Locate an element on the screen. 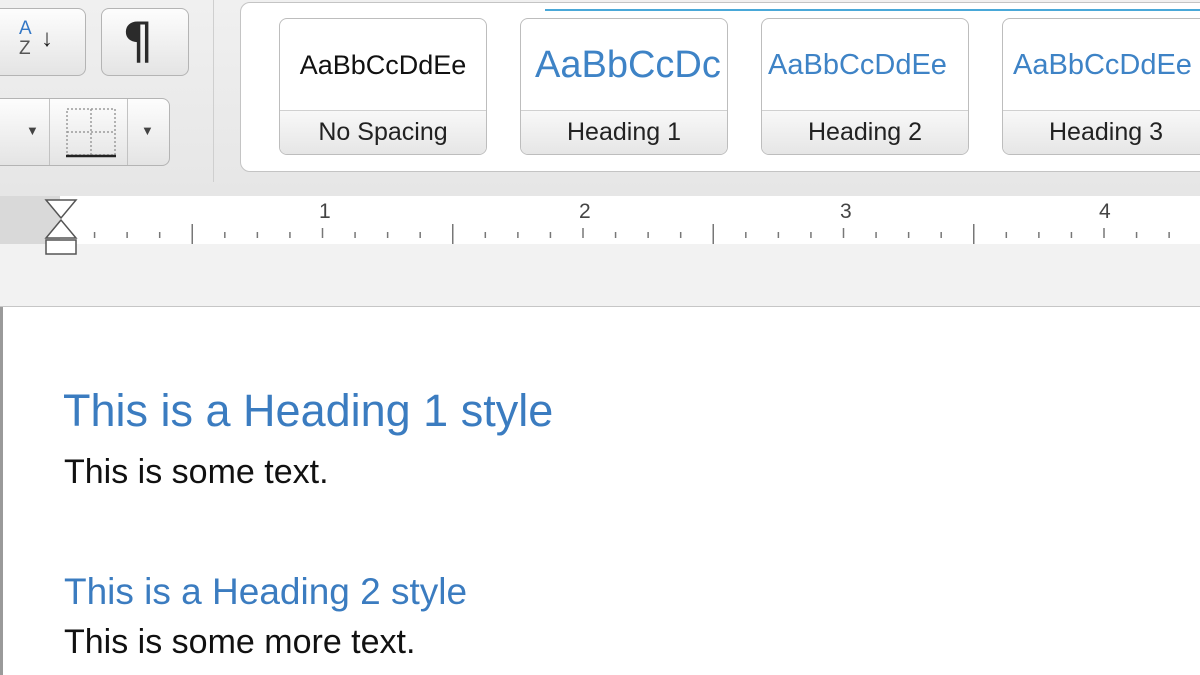 The height and width of the screenshot is (675, 1200). toolbar-divider is located at coordinates (213, 91).